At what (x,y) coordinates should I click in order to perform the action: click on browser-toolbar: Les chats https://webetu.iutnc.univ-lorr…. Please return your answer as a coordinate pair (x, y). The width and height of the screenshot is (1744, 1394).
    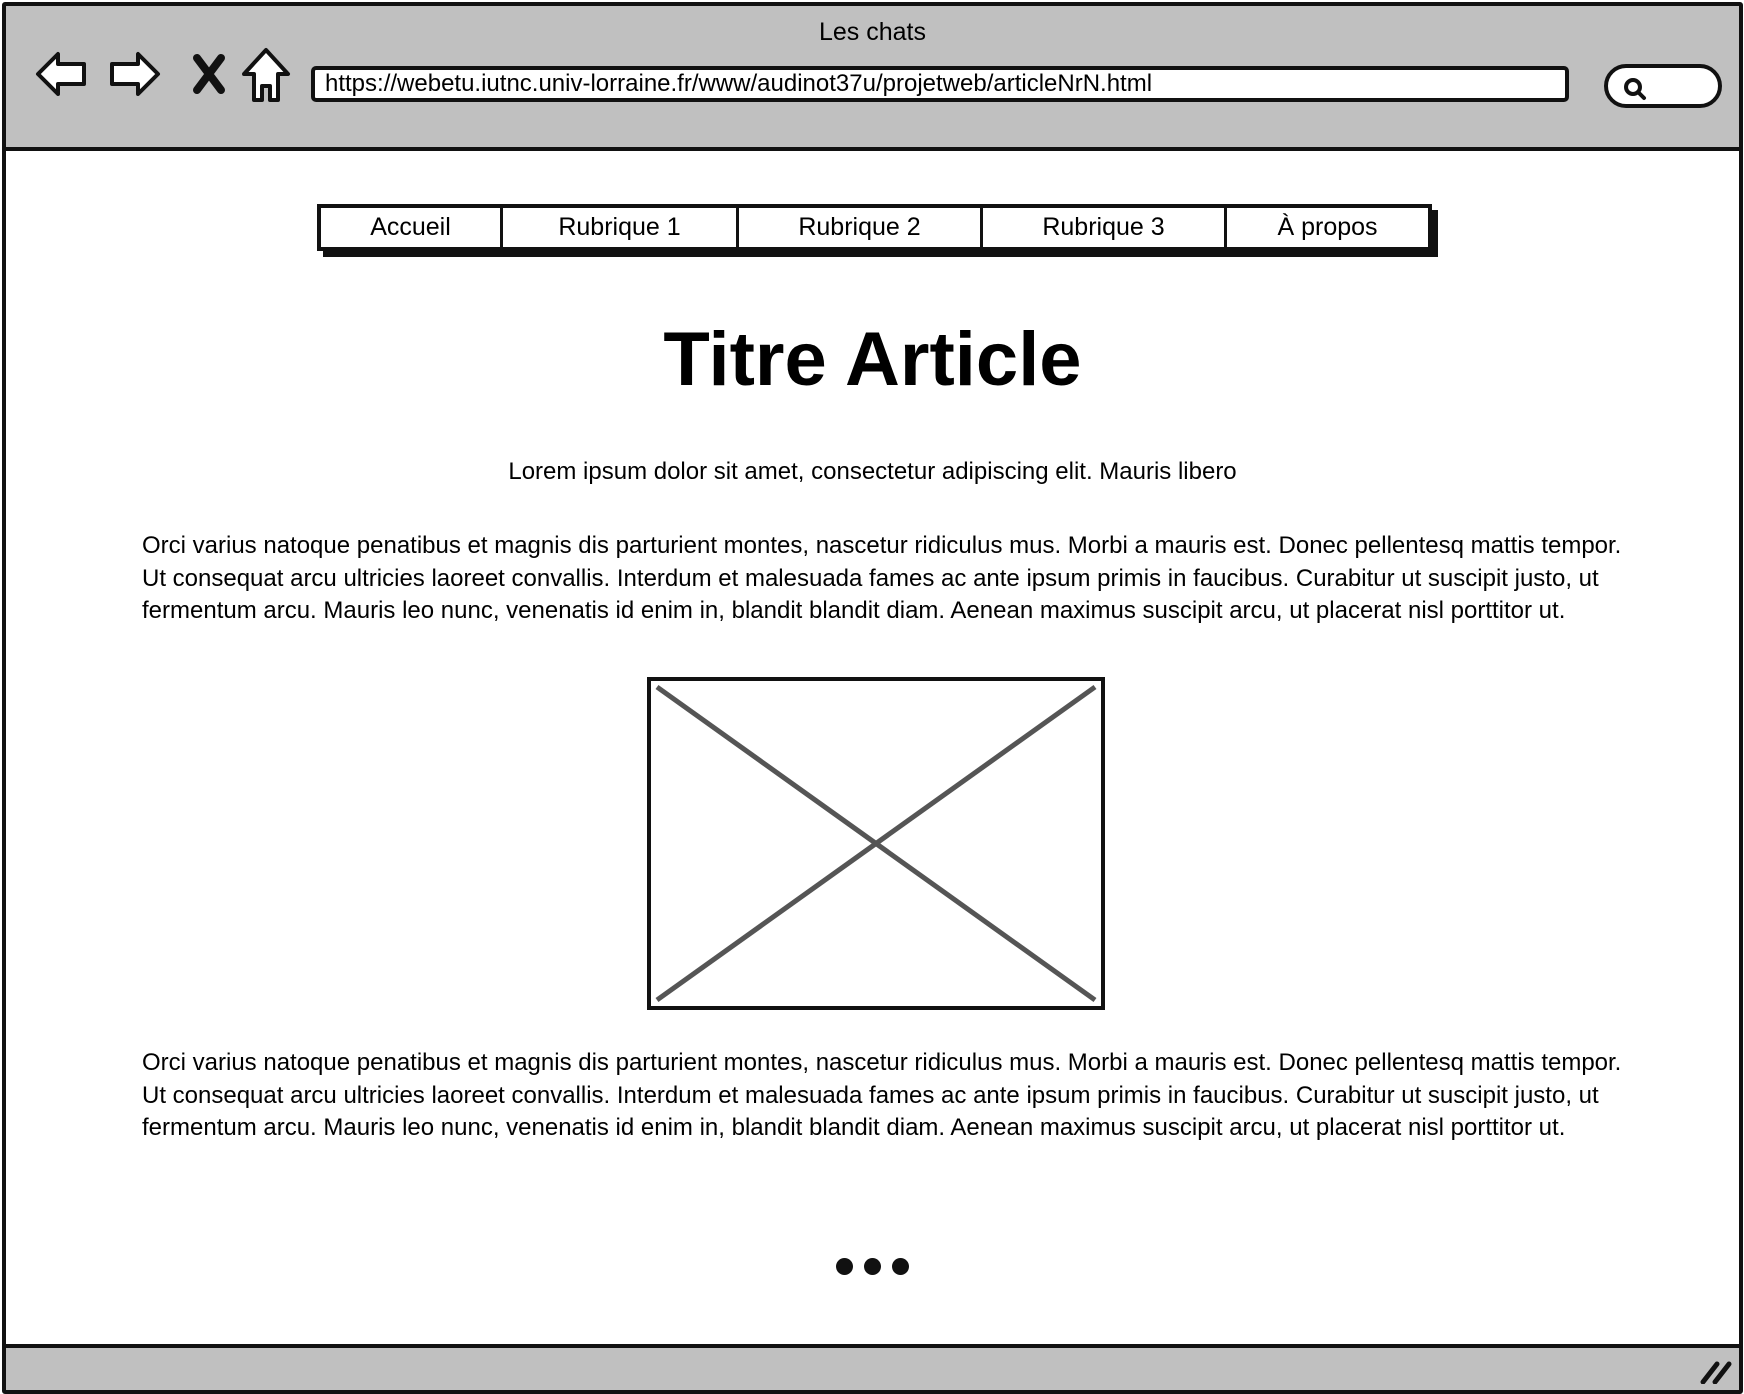
    Looking at the image, I should click on (872, 78).